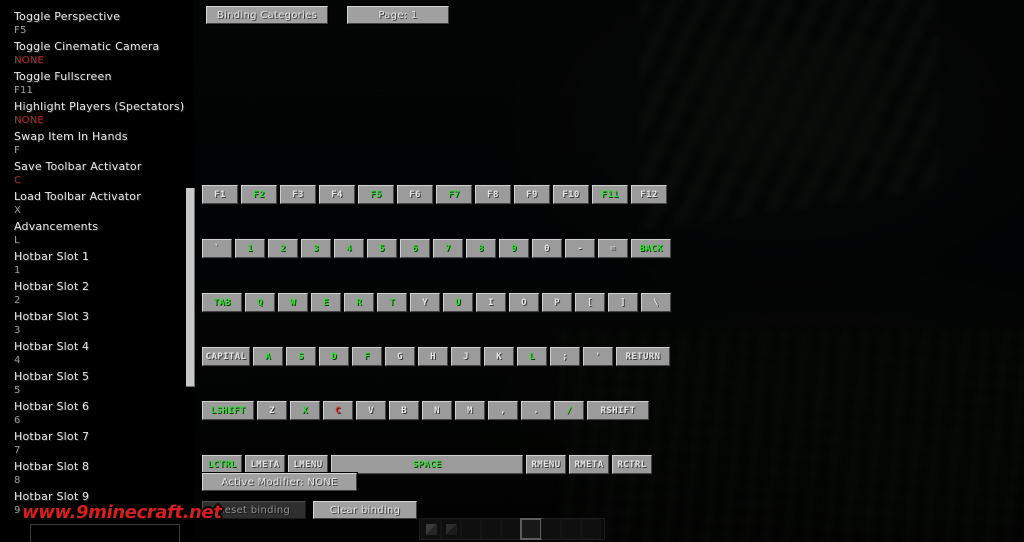  Describe the element at coordinates (481, 248) in the screenshot. I see `key-8: 8` at that location.